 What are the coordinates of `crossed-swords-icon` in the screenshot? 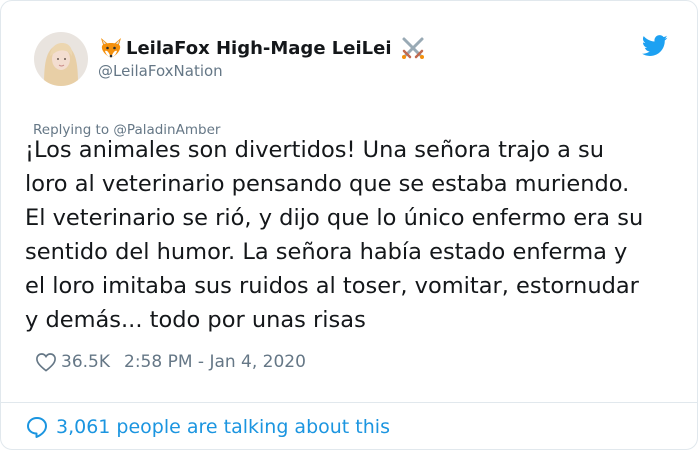 It's located at (412, 48).